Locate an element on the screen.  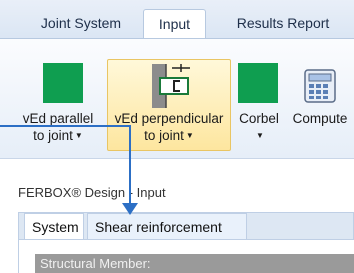
corbel-button: Corbel ▼ is located at coordinates (259, 95).